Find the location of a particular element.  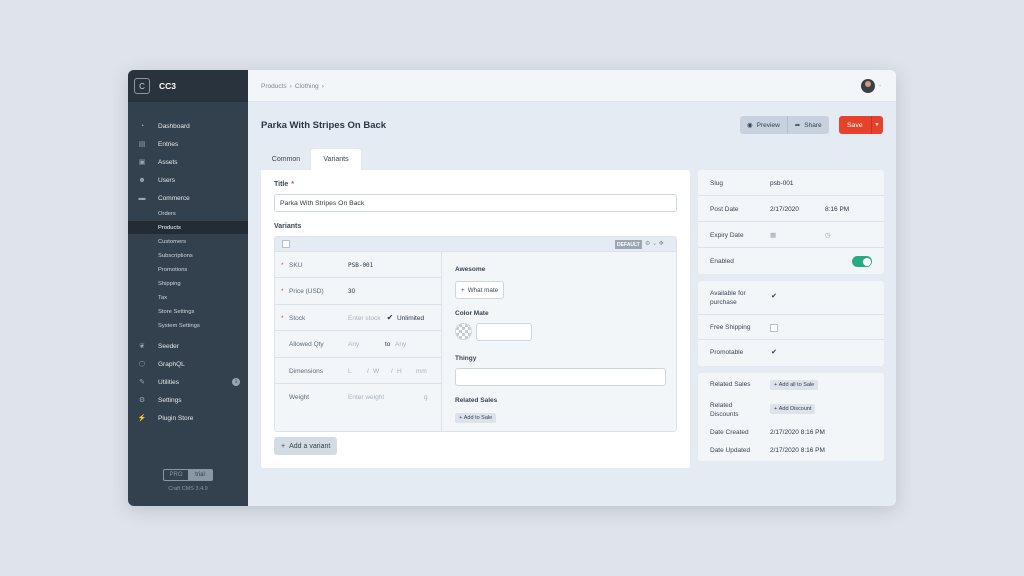

title-input: Parka With Stripes On Back is located at coordinates (475, 203).